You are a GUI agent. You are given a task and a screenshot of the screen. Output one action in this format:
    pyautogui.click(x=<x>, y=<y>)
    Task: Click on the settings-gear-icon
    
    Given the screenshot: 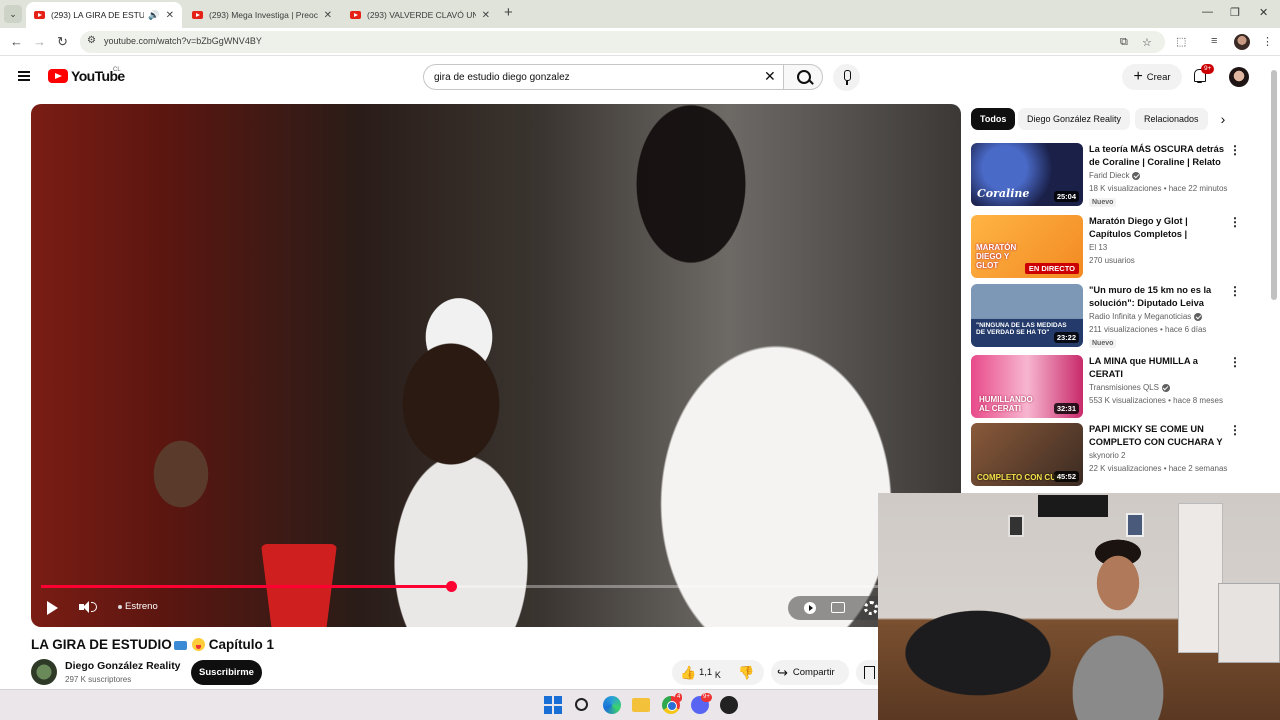 What is the action you would take?
    pyautogui.click(x=871, y=608)
    